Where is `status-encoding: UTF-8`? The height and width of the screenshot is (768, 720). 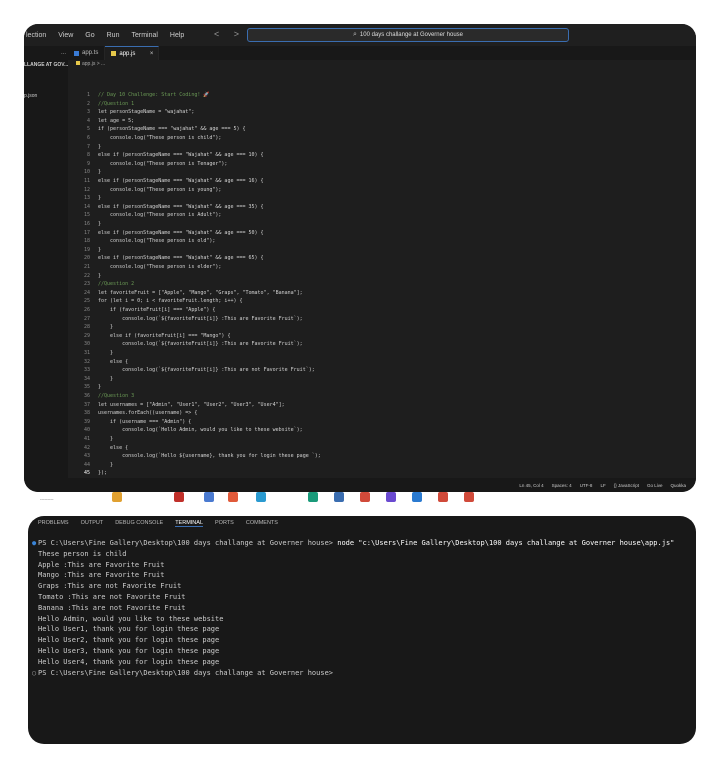 status-encoding: UTF-8 is located at coordinates (586, 485).